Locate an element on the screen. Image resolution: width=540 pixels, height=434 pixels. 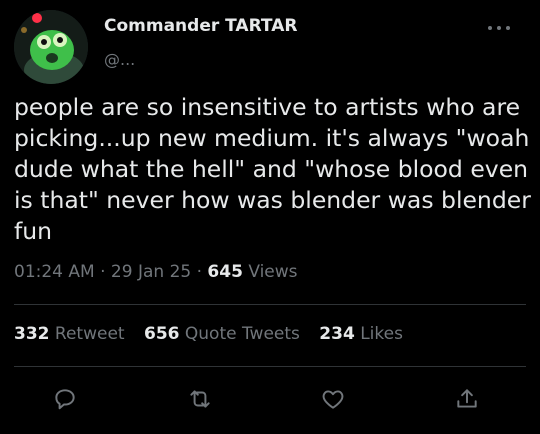
quotes-label: Quote Tweets is located at coordinates (242, 334).